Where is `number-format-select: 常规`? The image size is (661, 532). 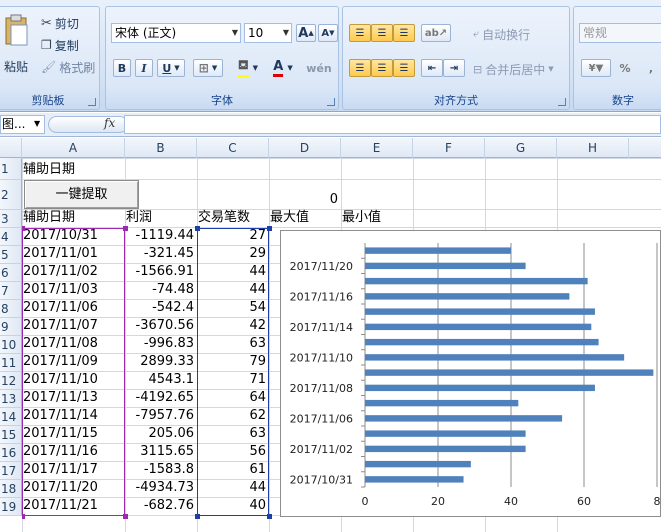 number-format-select: 常规 is located at coordinates (620, 33).